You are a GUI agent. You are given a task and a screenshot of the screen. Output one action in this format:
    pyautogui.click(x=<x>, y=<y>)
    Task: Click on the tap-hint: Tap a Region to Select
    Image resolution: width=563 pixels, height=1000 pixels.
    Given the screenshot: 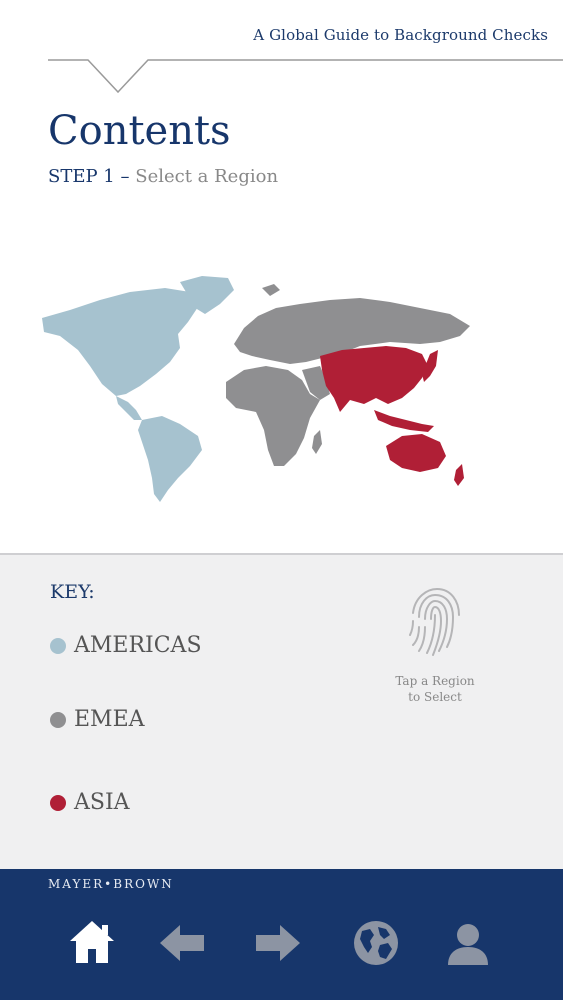 What is the action you would take?
    pyautogui.click(x=435, y=645)
    